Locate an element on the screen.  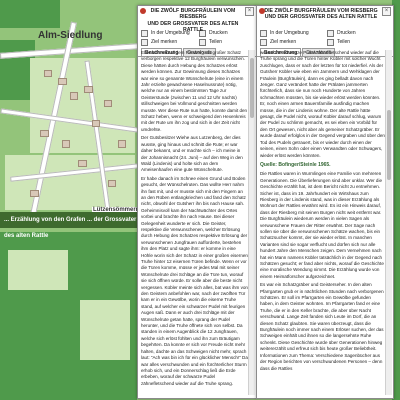
nearby-button: In der Umgebung is located at coordinates (291, 33).